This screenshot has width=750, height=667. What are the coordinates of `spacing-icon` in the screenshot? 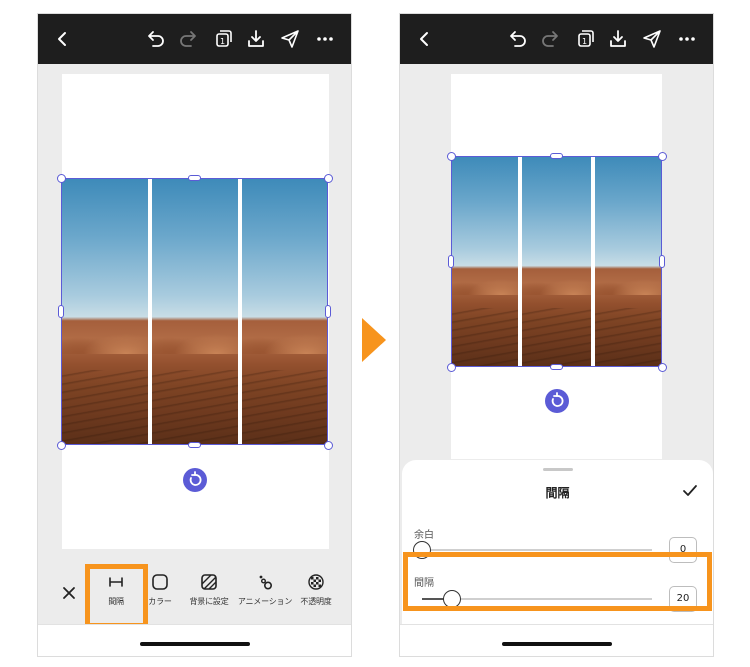 It's located at (116, 582).